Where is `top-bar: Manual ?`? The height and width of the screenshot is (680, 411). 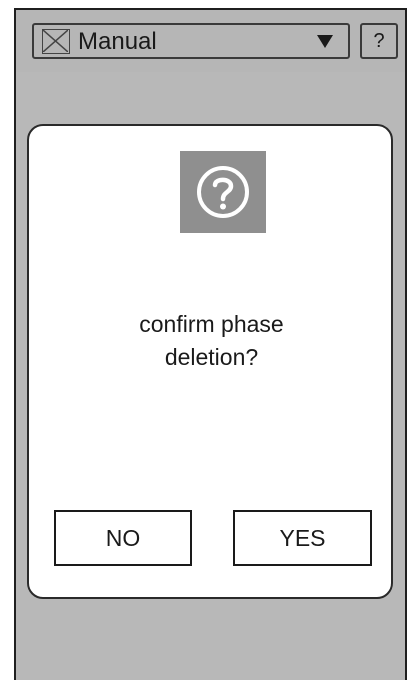 top-bar: Manual ? is located at coordinates (210, 41).